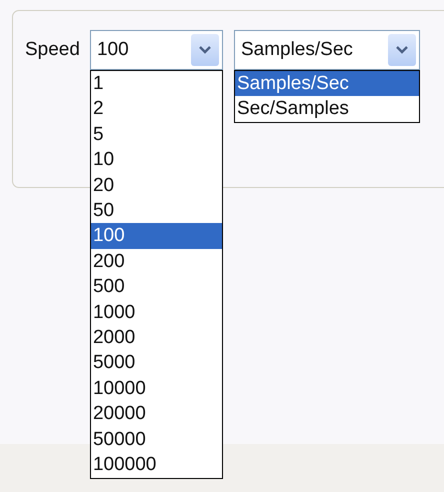 The width and height of the screenshot is (444, 492). I want to click on dropdown-value: 100, so click(112, 50).